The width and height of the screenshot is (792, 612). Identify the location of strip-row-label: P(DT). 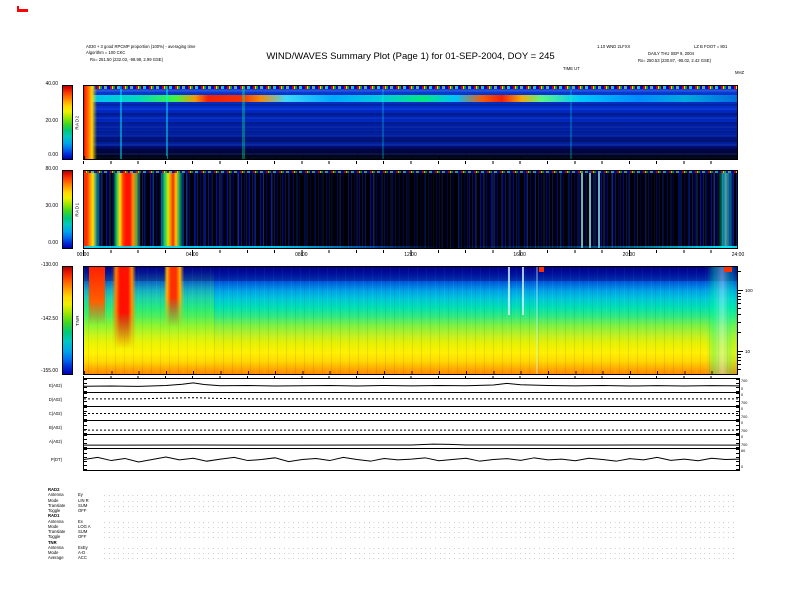
(56, 459).